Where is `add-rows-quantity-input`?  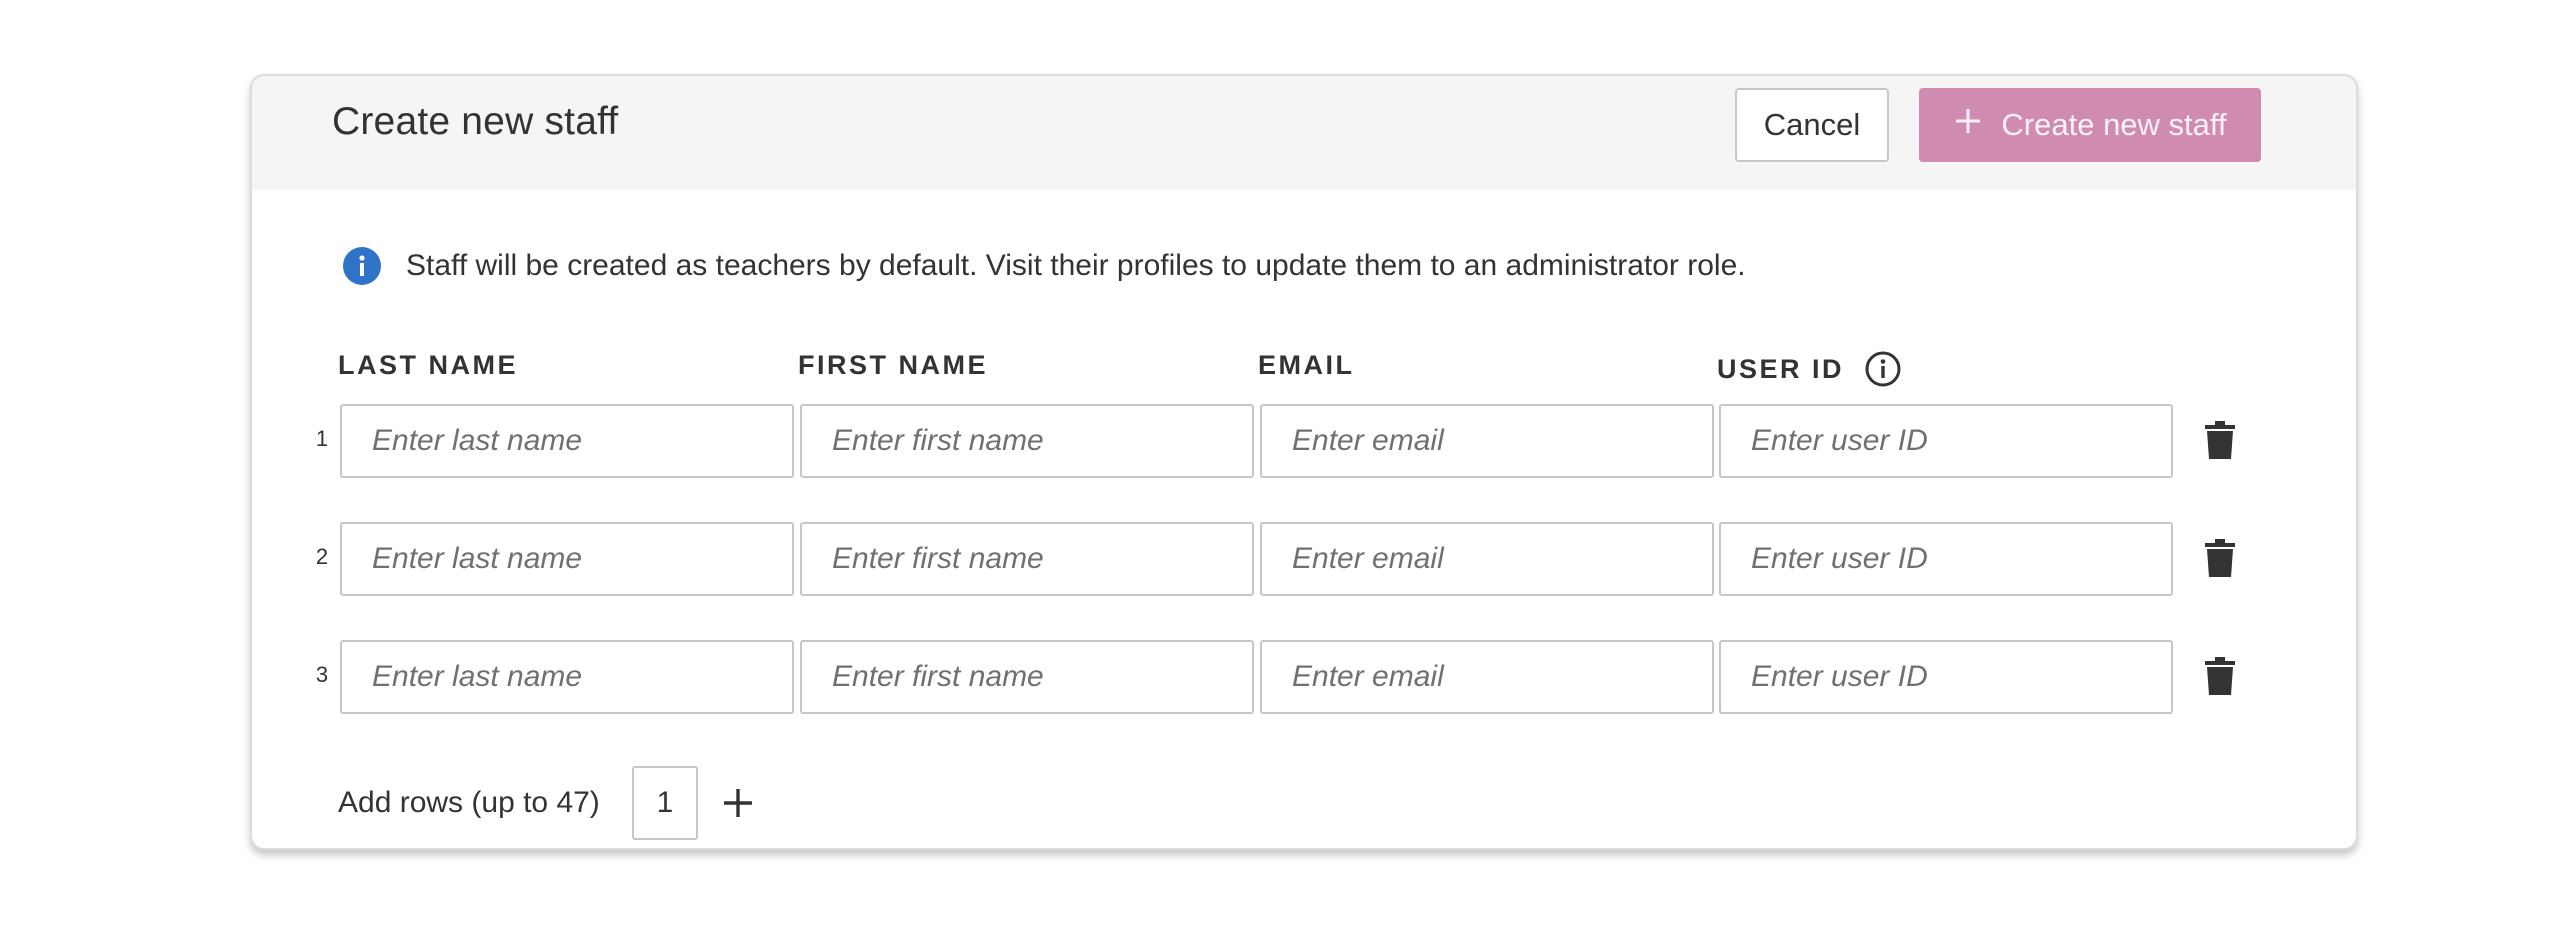
add-rows-quantity-input is located at coordinates (665, 803).